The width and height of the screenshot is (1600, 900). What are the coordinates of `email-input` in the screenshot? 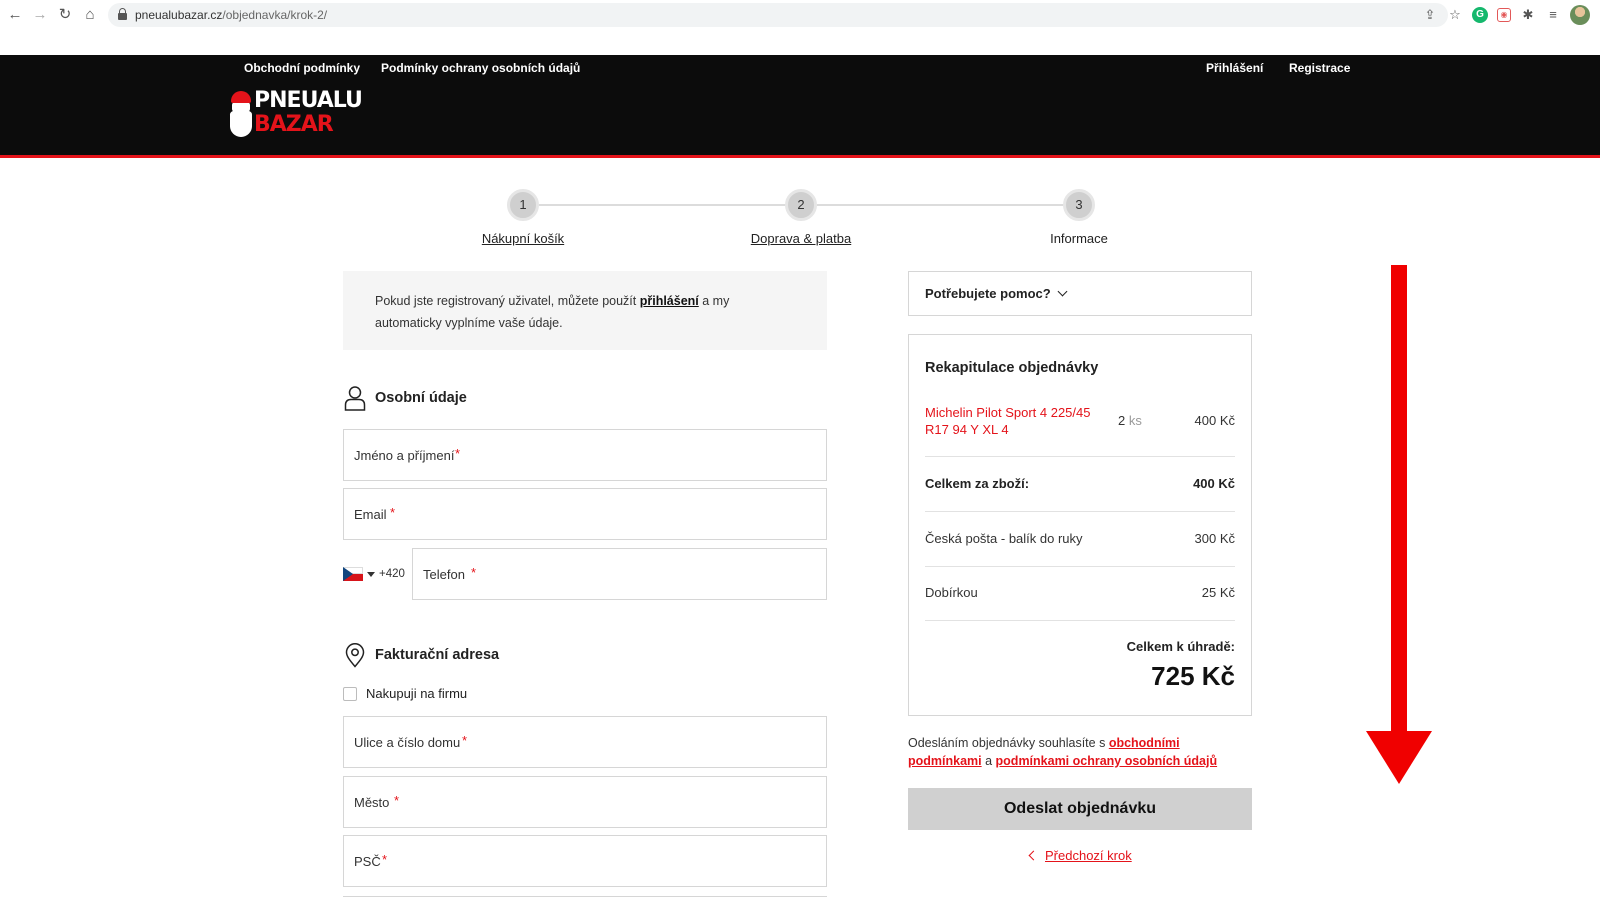 It's located at (585, 514).